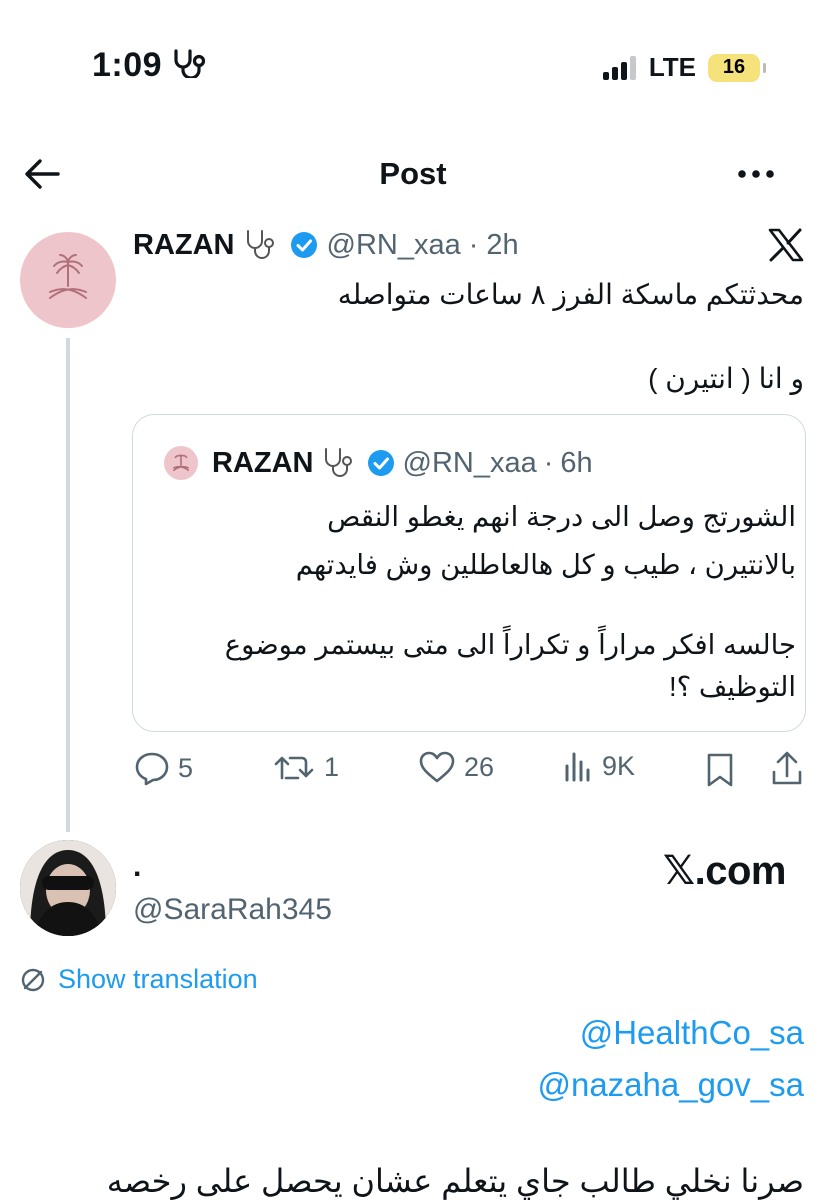 This screenshot has height=1200, width=826. I want to click on heart-icon, so click(437, 767).